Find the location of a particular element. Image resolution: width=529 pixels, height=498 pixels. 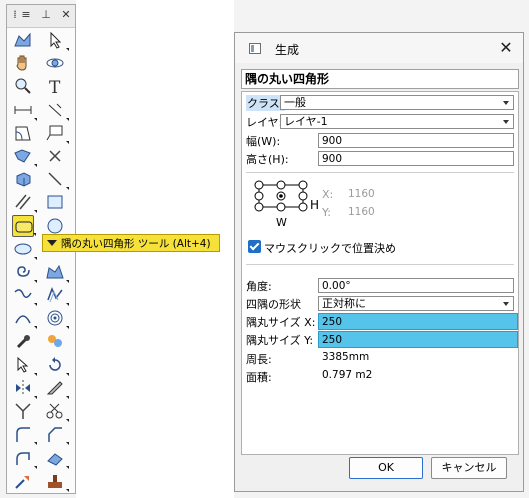

area-value: 0.797 m2 is located at coordinates (347, 375).